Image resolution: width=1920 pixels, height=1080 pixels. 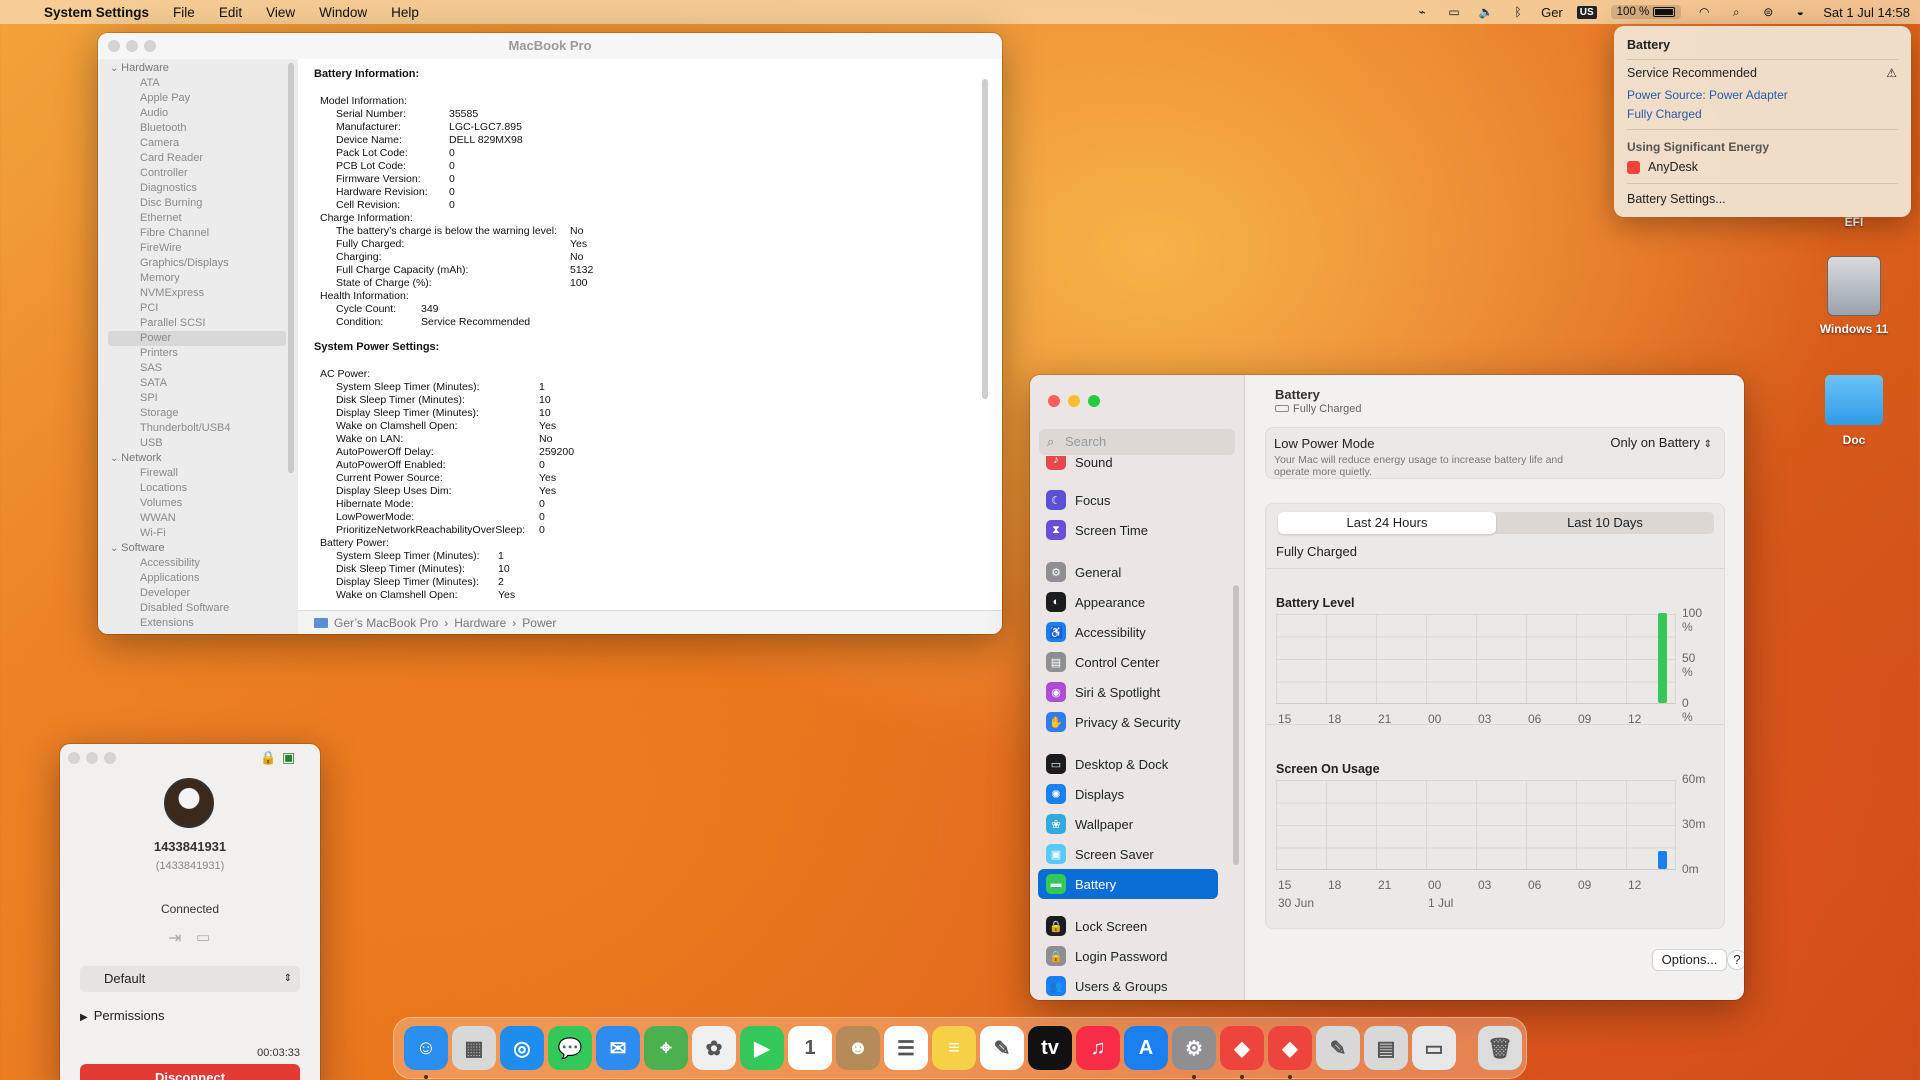 I want to click on sidebar-item: Developer, so click(x=198, y=593).